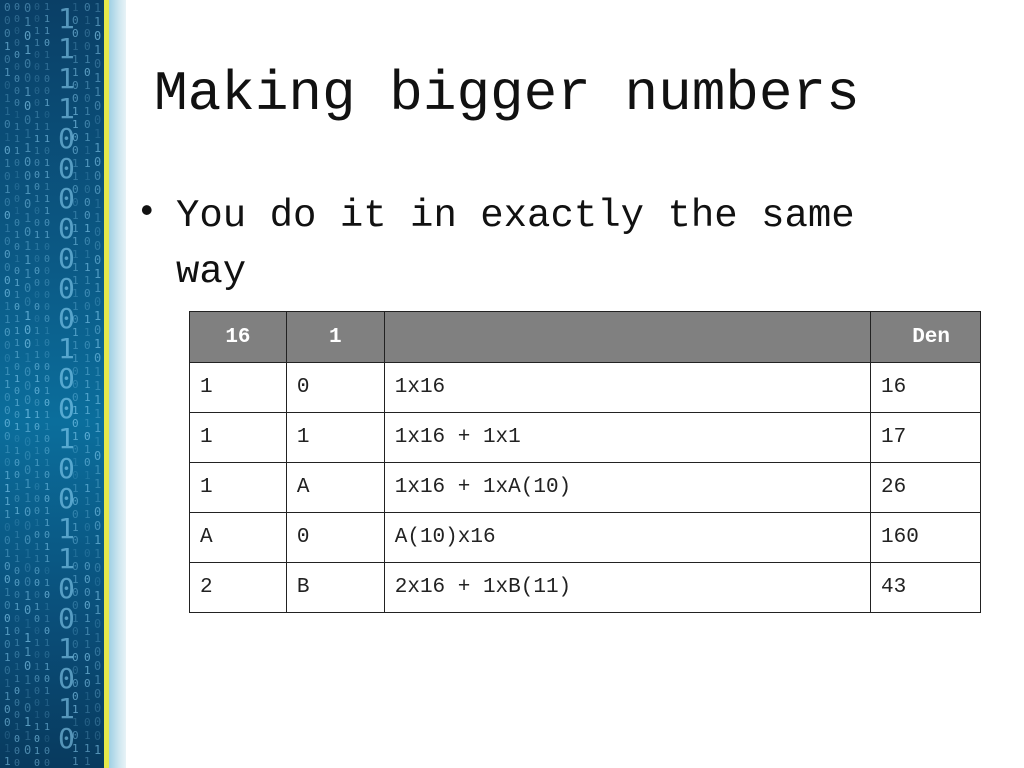  I want to click on table-row: 1 A 1x16 + 1xA(10) 26, so click(585, 487).